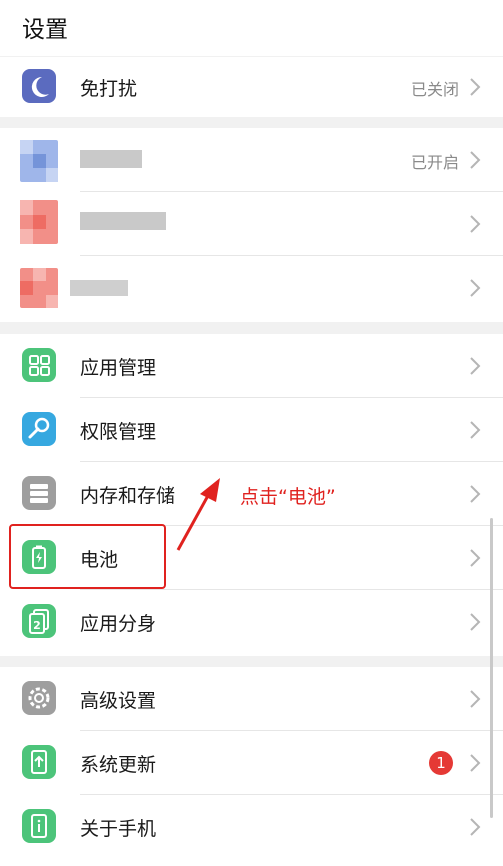 The width and height of the screenshot is (503, 866). I want to click on scrollbar, so click(491, 668).